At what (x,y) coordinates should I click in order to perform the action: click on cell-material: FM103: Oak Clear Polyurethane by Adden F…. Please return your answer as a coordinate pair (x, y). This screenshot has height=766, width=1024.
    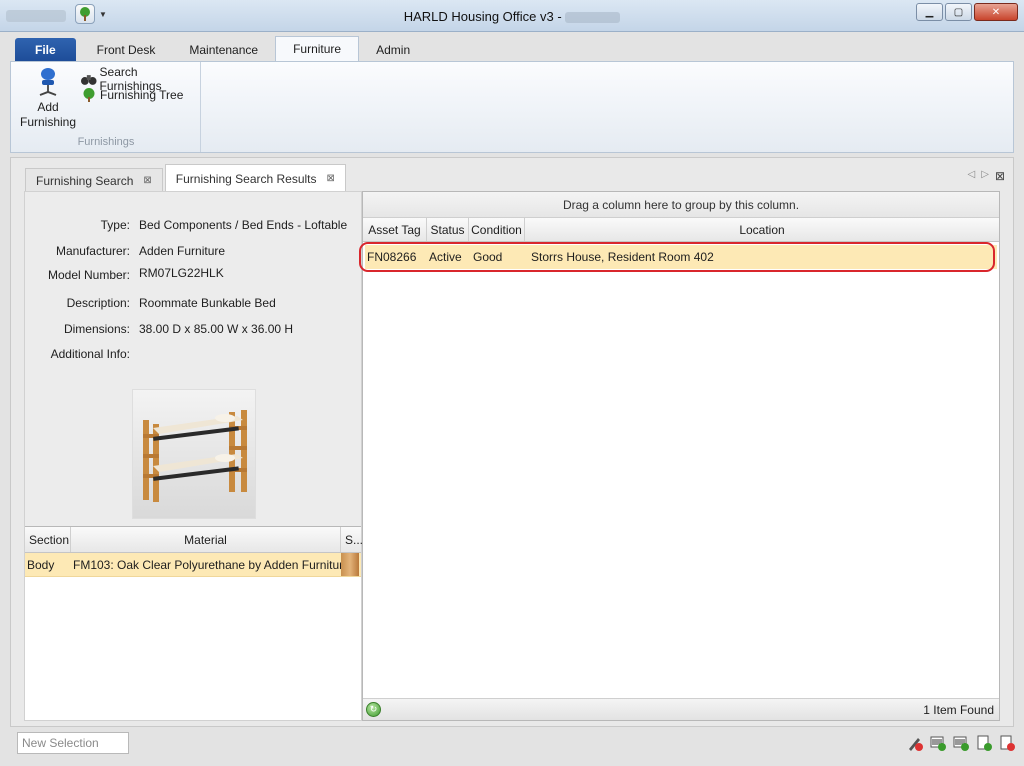
    Looking at the image, I should click on (207, 565).